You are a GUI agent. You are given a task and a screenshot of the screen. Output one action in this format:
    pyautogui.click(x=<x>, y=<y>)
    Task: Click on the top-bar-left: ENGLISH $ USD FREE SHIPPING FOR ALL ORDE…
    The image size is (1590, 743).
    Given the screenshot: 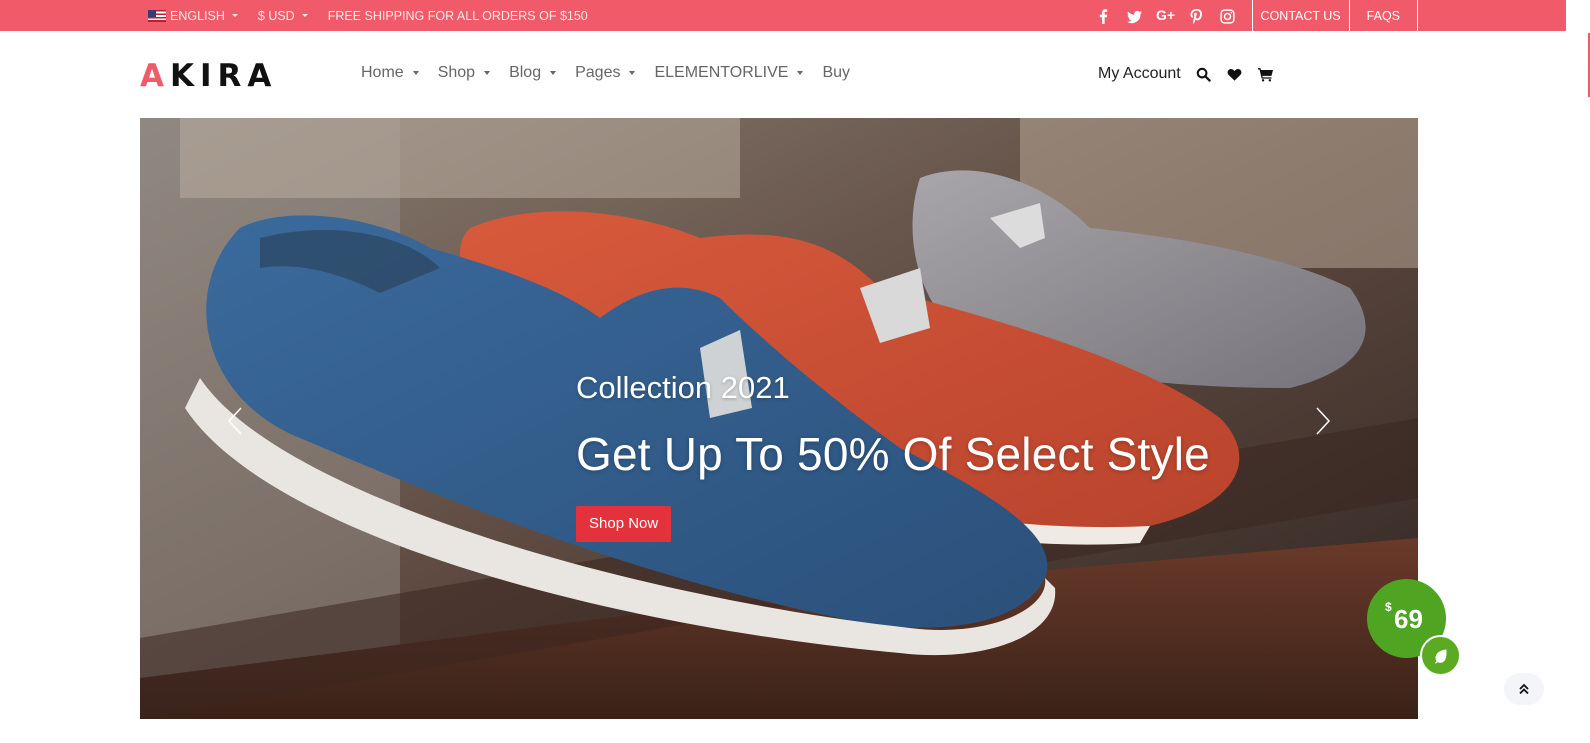 What is the action you would take?
    pyautogui.click(x=368, y=15)
    